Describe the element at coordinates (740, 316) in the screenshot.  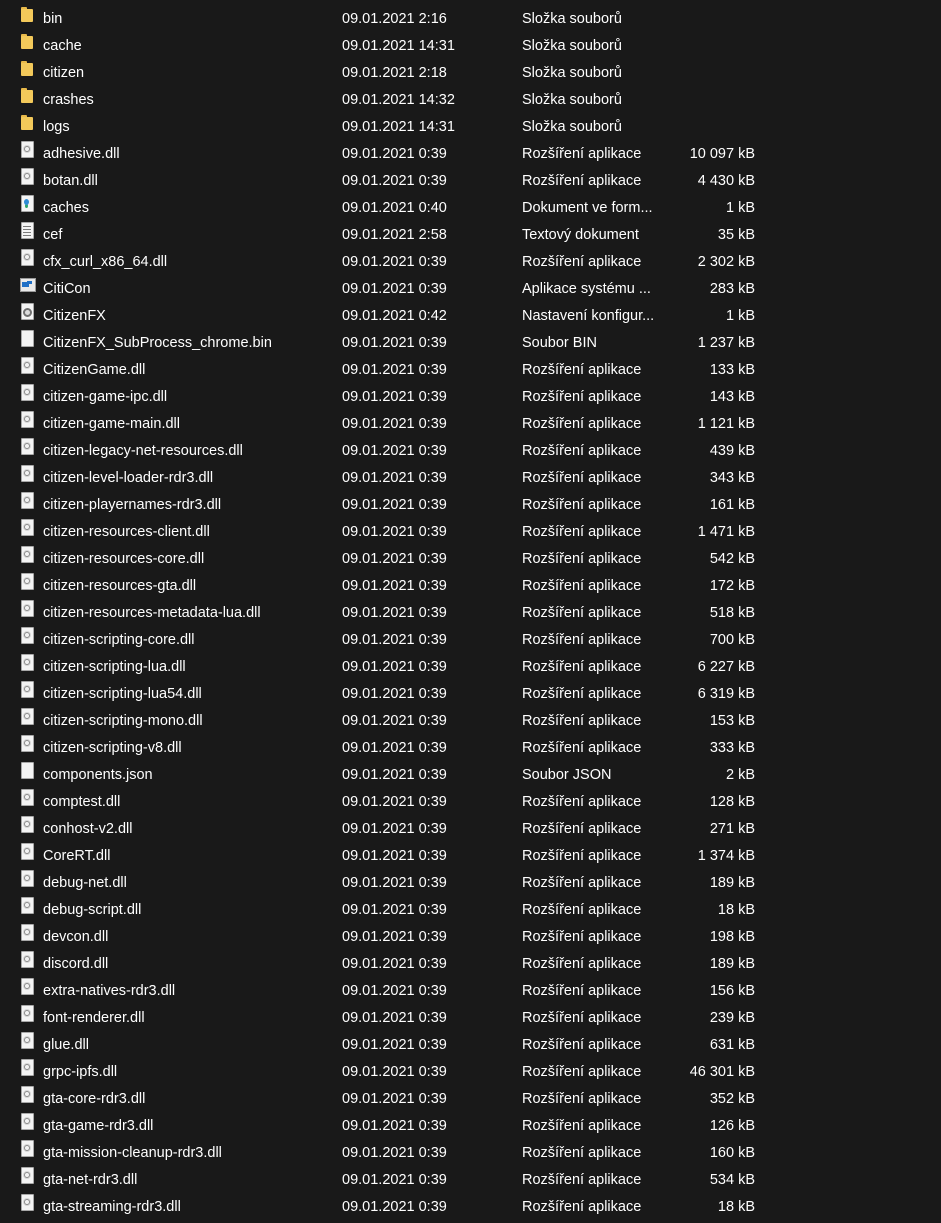
I see `file-size: 1 kB` at that location.